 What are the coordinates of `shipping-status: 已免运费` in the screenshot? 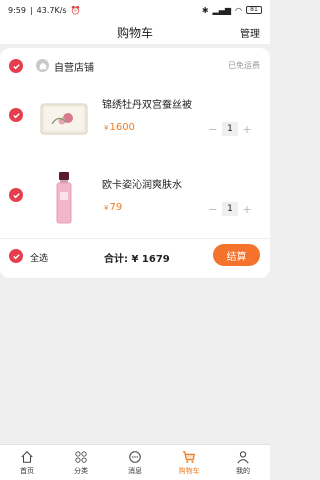 It's located at (244, 65).